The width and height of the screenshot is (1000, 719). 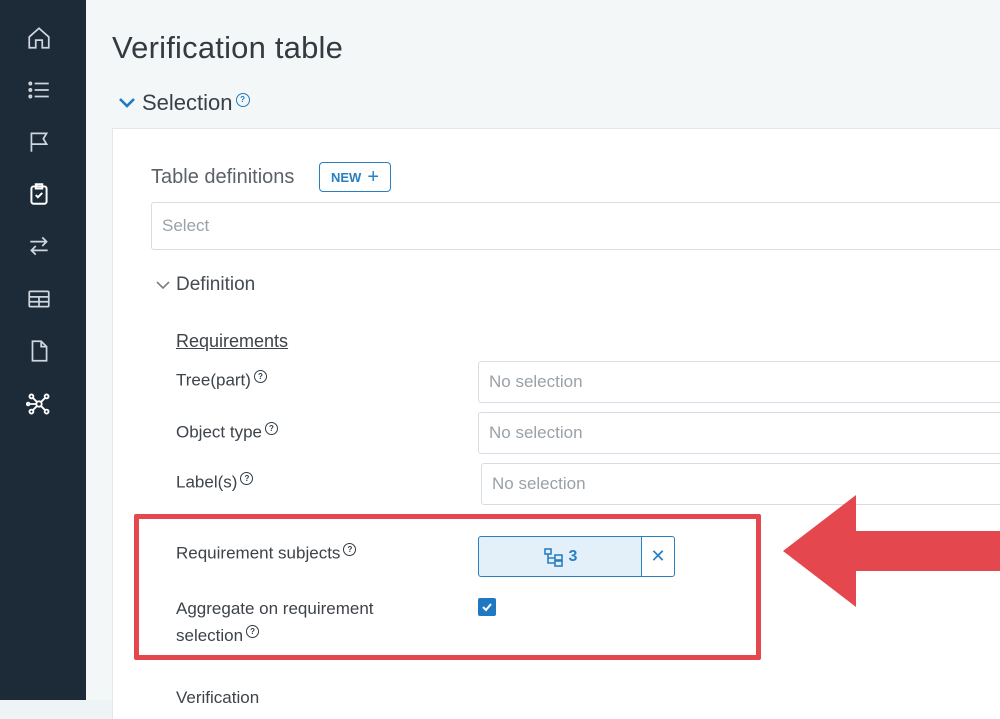 What do you see at coordinates (575, 226) in the screenshot?
I see `table-definition-select: Select` at bounding box center [575, 226].